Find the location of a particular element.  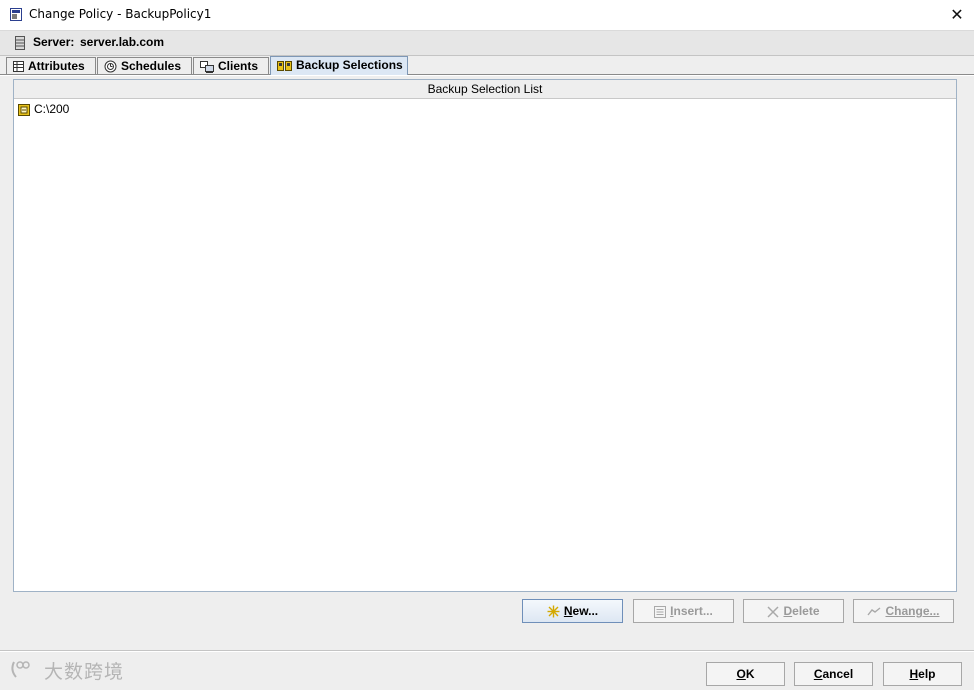

help-button: Help is located at coordinates (922, 674).